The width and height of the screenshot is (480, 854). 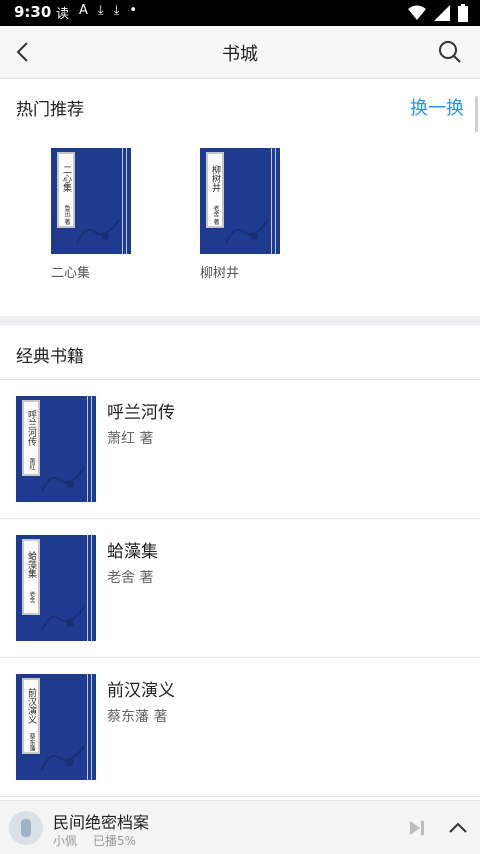 I want to click on player-narrator: 小佩, so click(x=65, y=841).